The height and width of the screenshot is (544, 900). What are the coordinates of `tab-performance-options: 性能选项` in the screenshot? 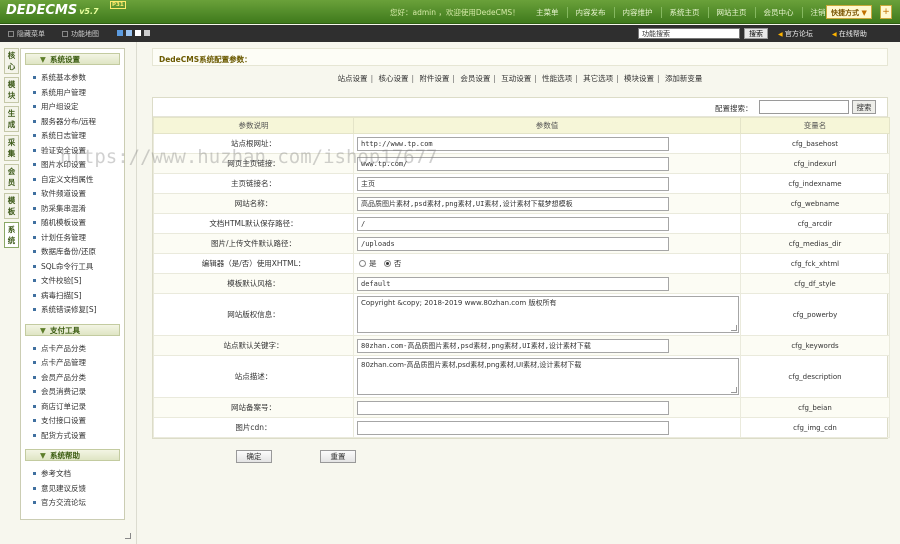 It's located at (557, 78).